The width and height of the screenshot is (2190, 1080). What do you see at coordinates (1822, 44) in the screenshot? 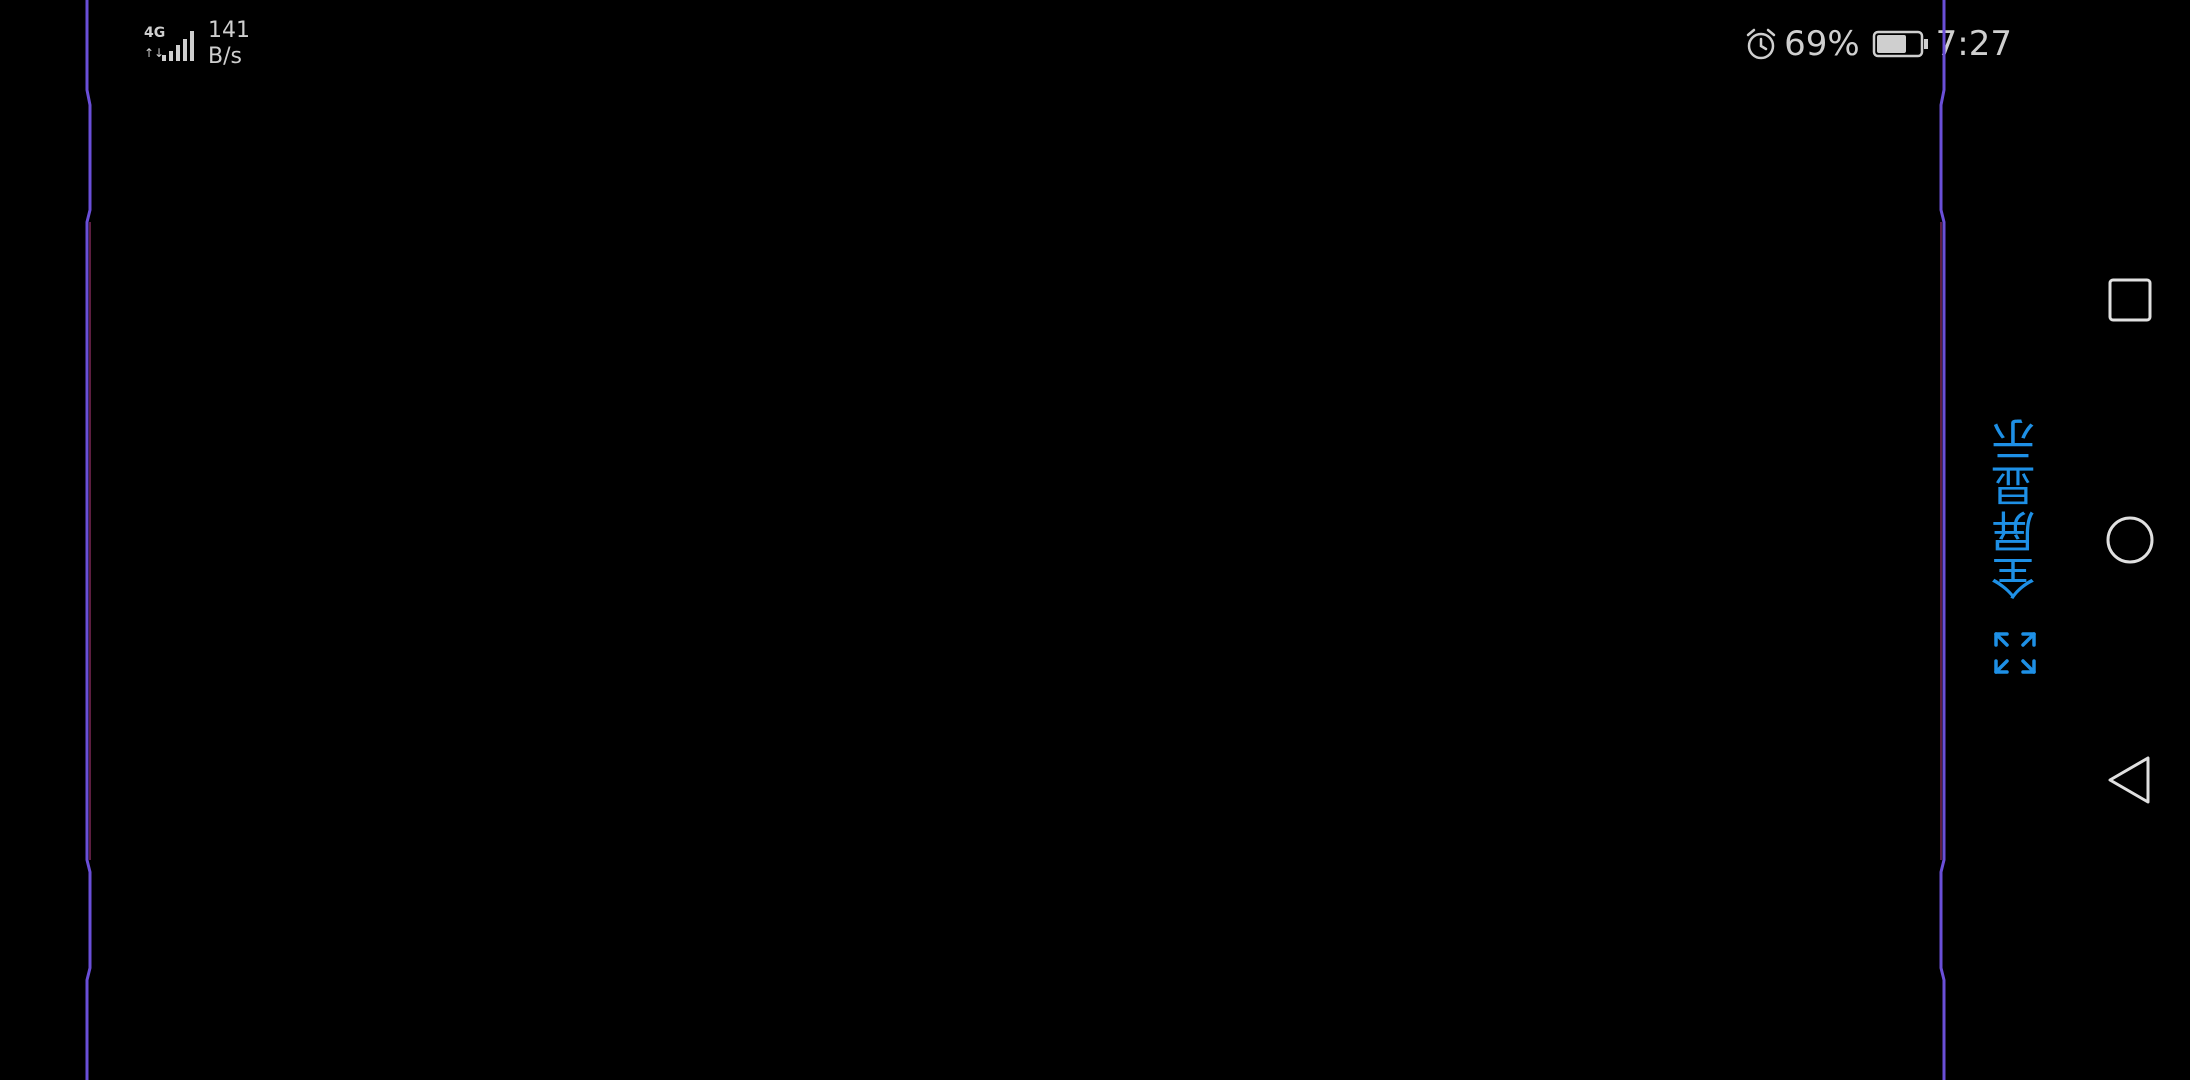
I see `battery-percentage: 69%` at bounding box center [1822, 44].